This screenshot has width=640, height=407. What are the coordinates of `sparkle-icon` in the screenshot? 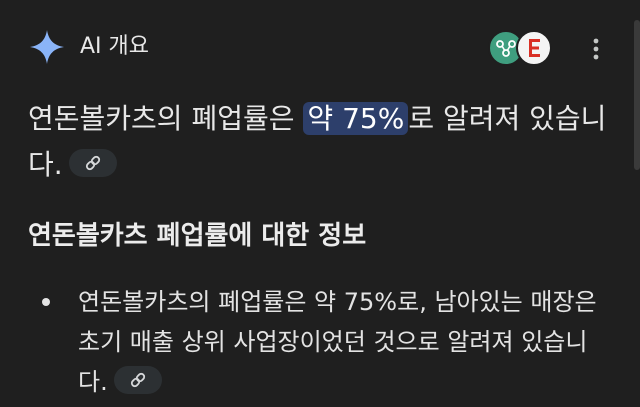 It's located at (47, 47).